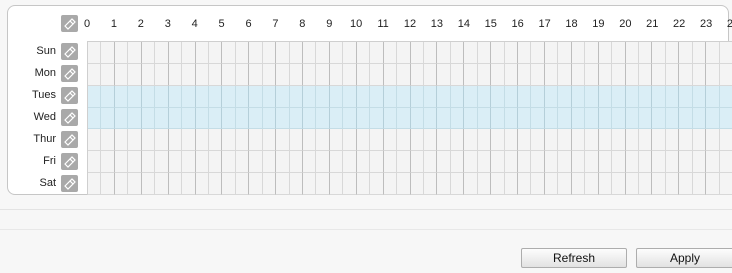 The image size is (732, 273). I want to click on refresh-button: Refresh, so click(574, 258).